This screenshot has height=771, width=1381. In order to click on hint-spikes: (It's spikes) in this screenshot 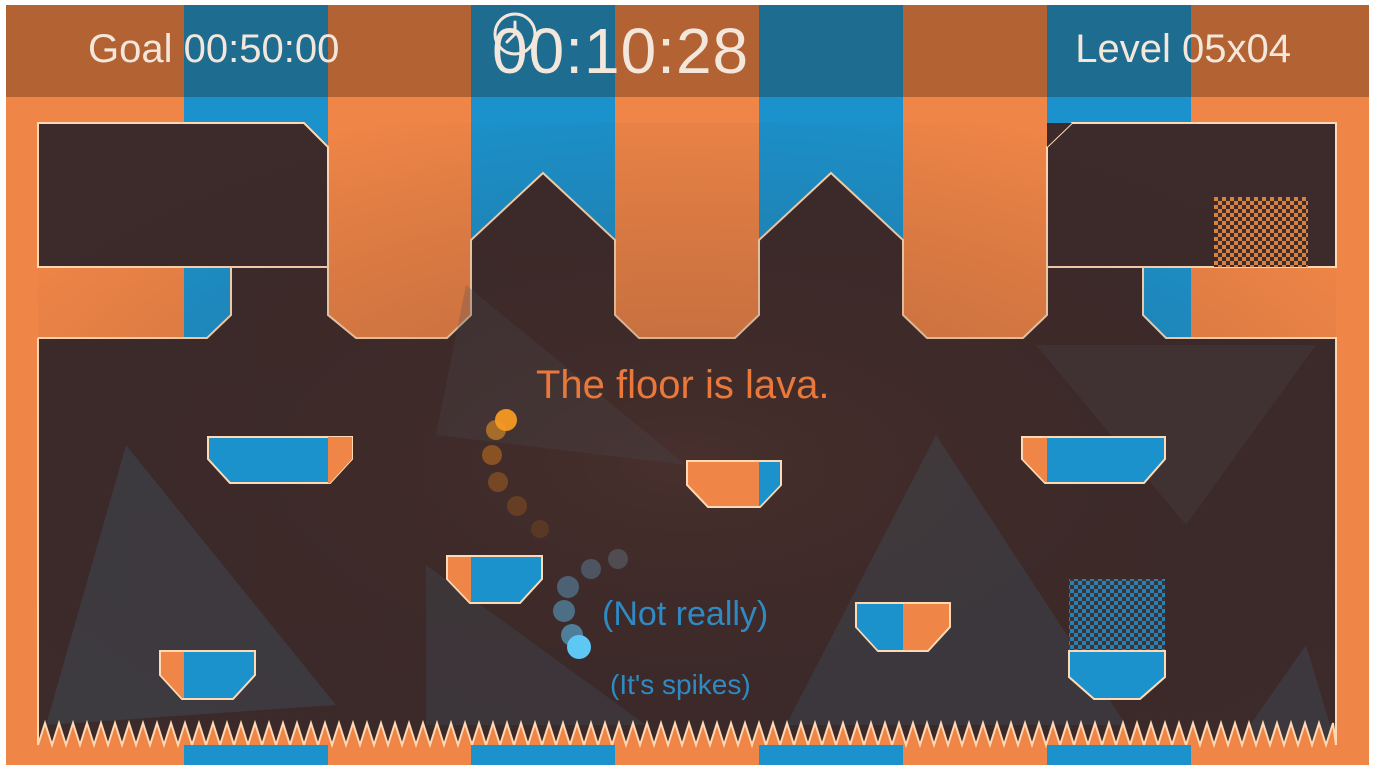, I will do `click(680, 684)`.